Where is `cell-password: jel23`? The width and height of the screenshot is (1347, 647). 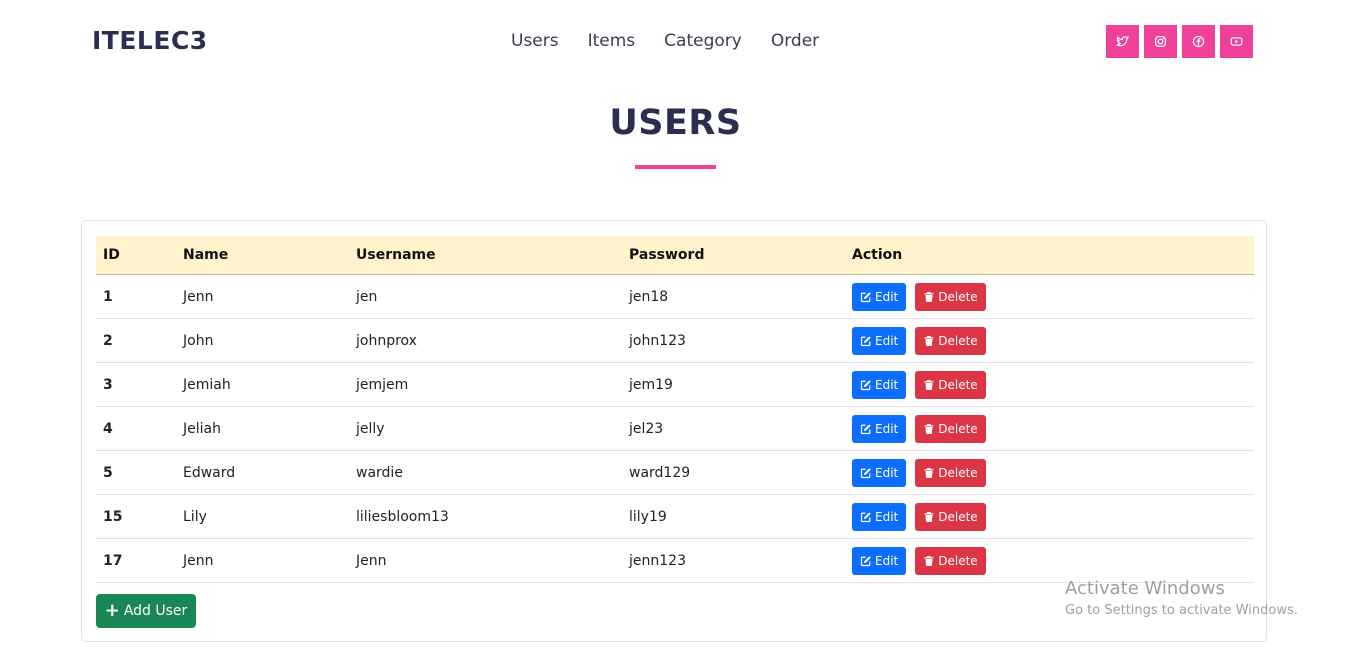
cell-password: jel23 is located at coordinates (733, 428).